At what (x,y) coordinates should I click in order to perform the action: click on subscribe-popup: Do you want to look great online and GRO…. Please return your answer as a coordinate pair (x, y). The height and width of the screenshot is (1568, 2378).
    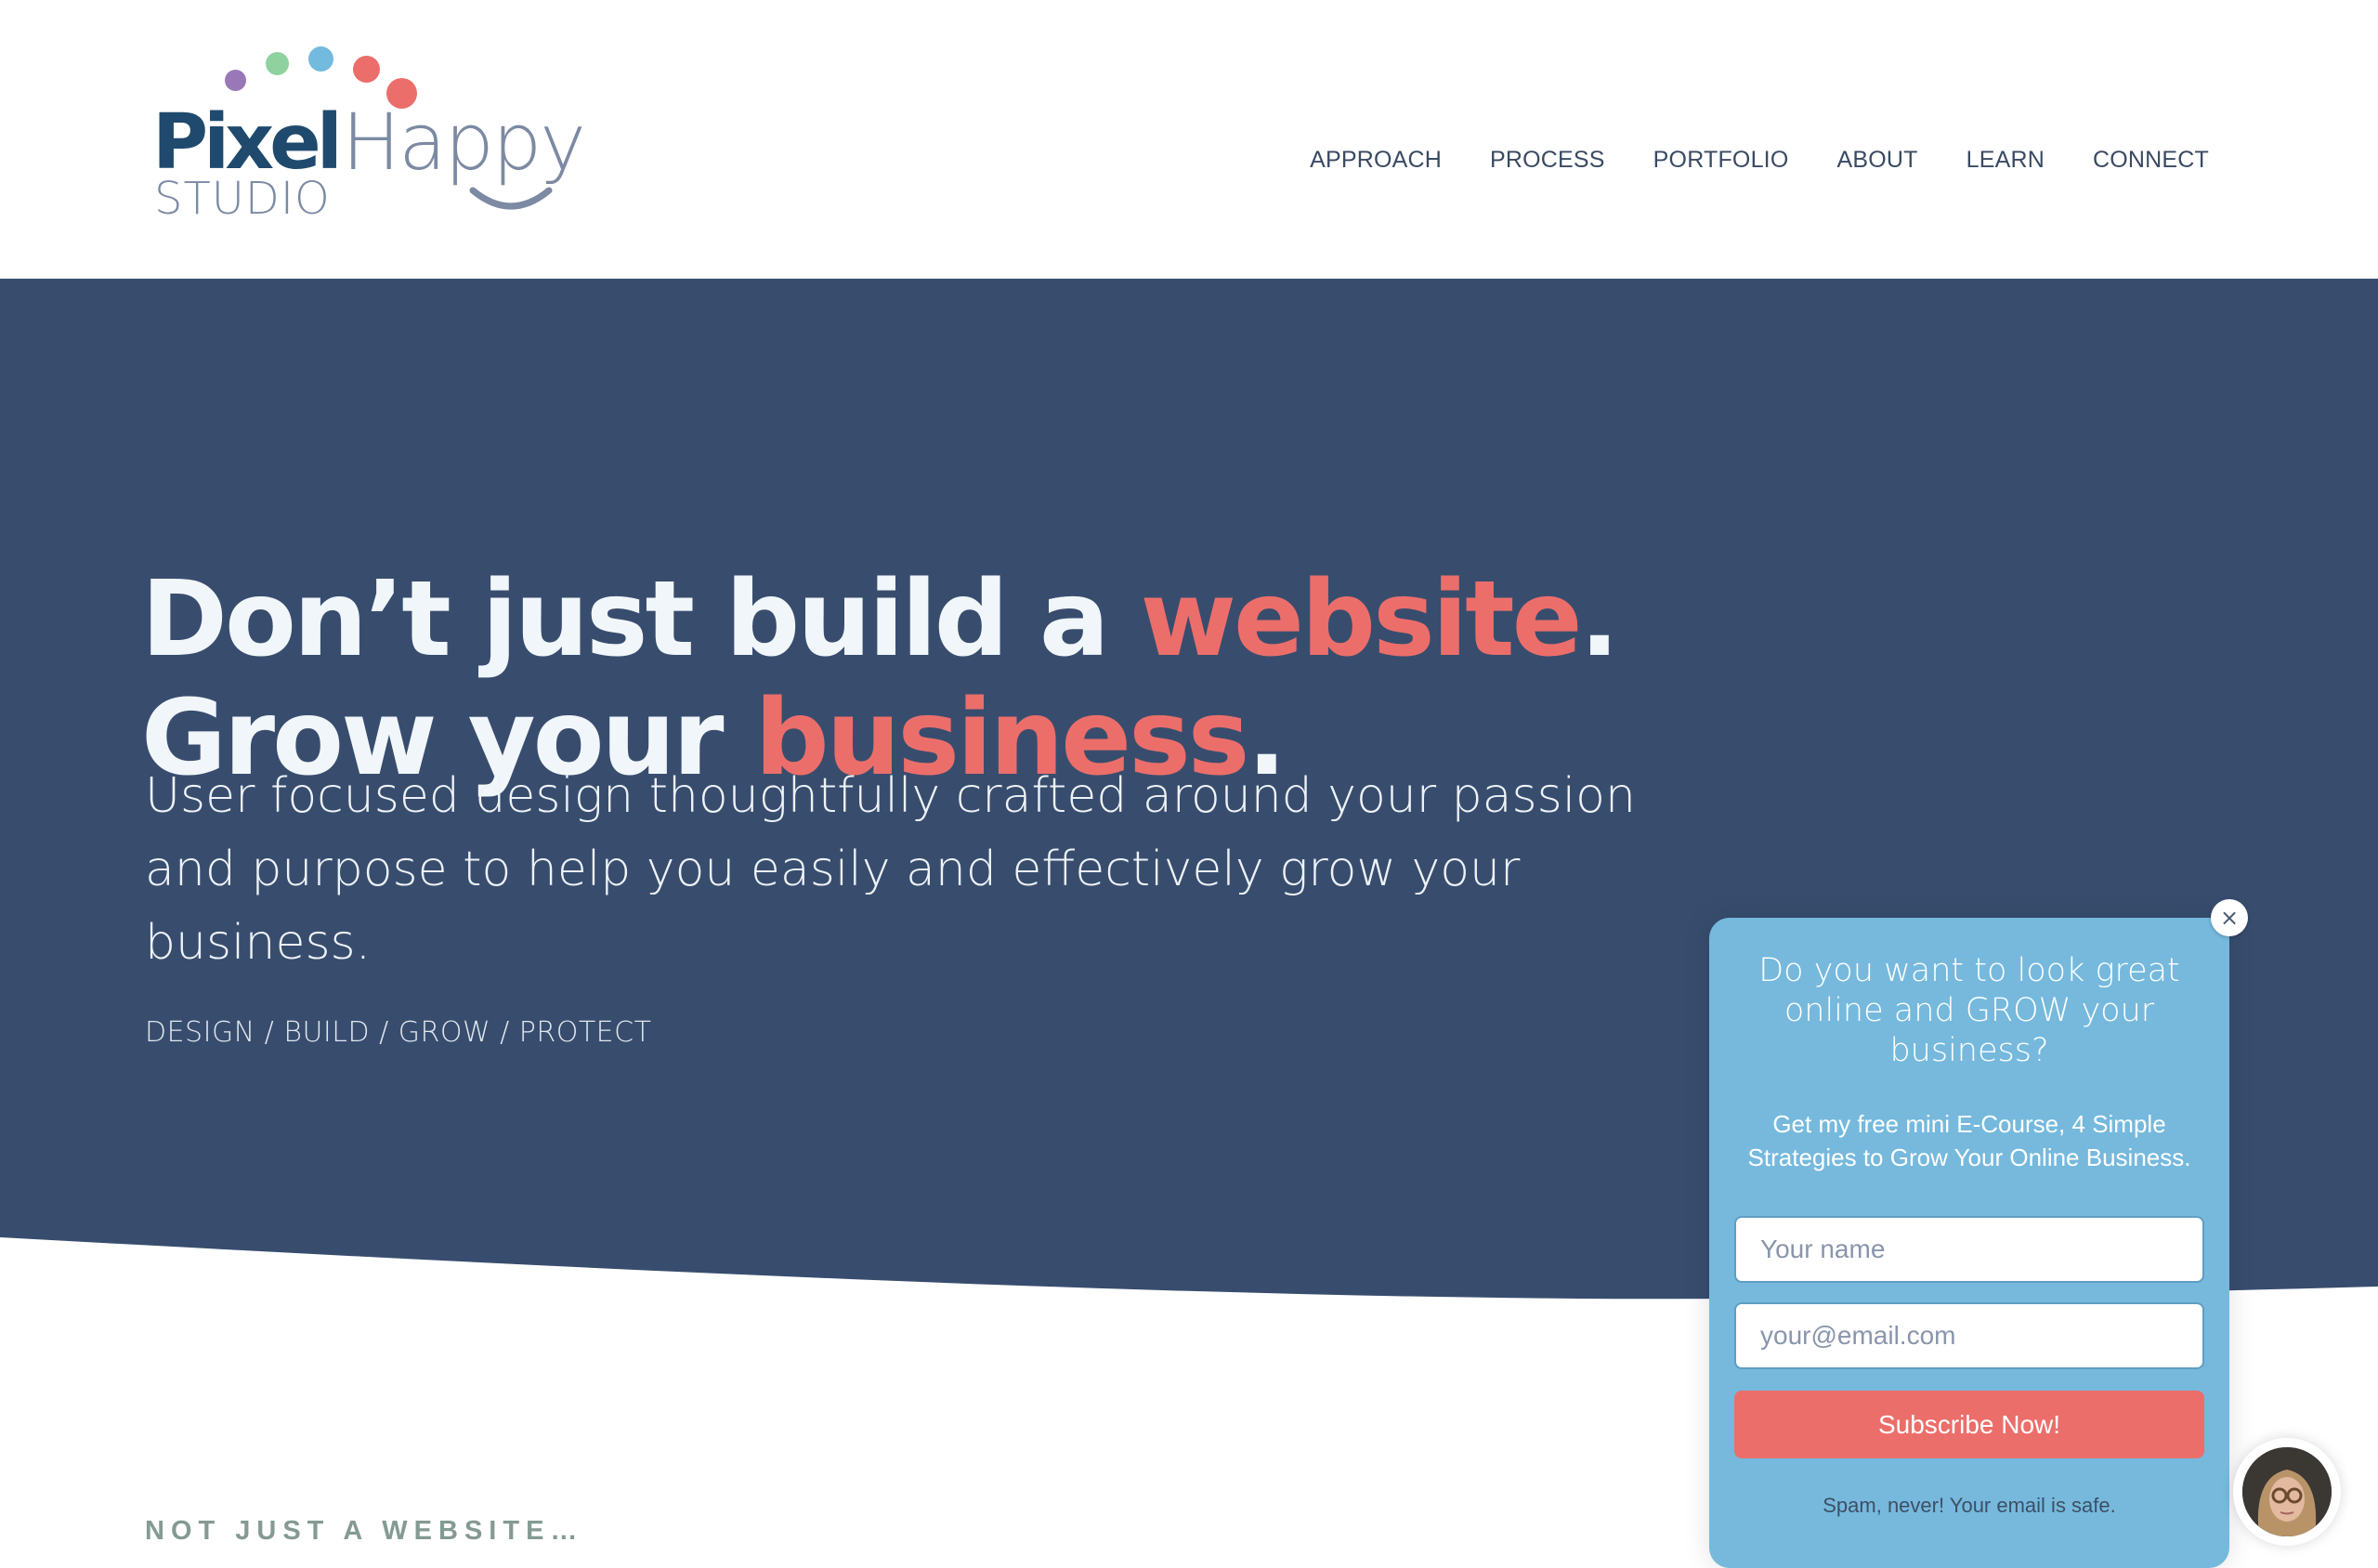
    Looking at the image, I should click on (1969, 1243).